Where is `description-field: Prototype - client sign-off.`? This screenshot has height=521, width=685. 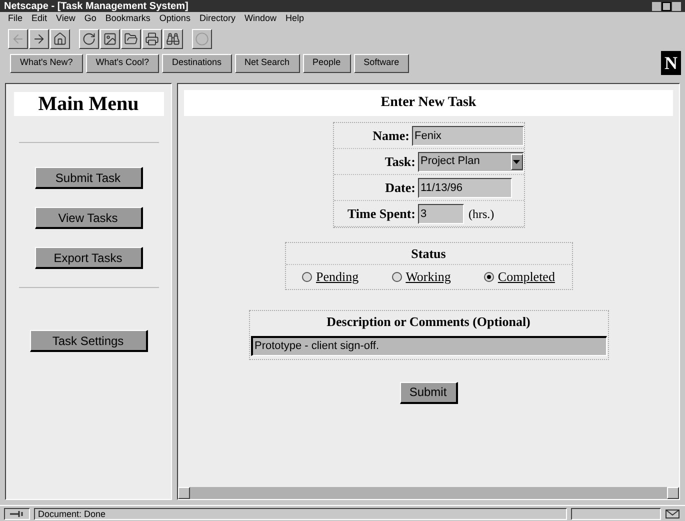 description-field: Prototype - client sign-off. is located at coordinates (428, 346).